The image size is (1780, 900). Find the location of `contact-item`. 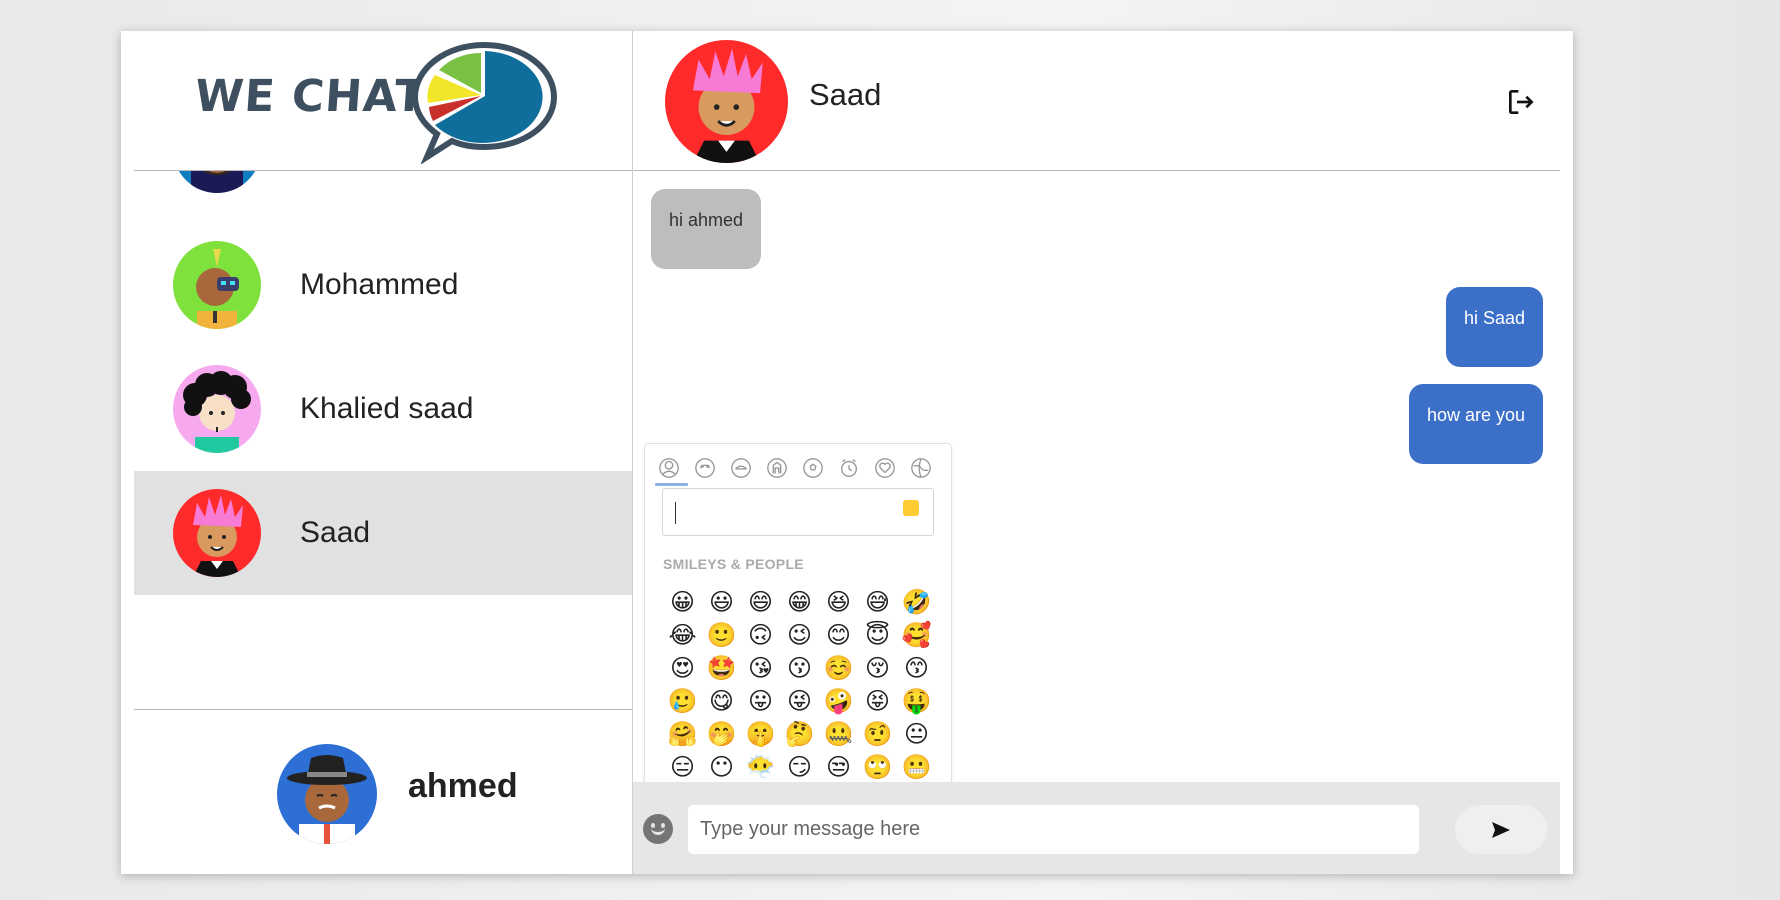

contact-item is located at coordinates (383, 191).